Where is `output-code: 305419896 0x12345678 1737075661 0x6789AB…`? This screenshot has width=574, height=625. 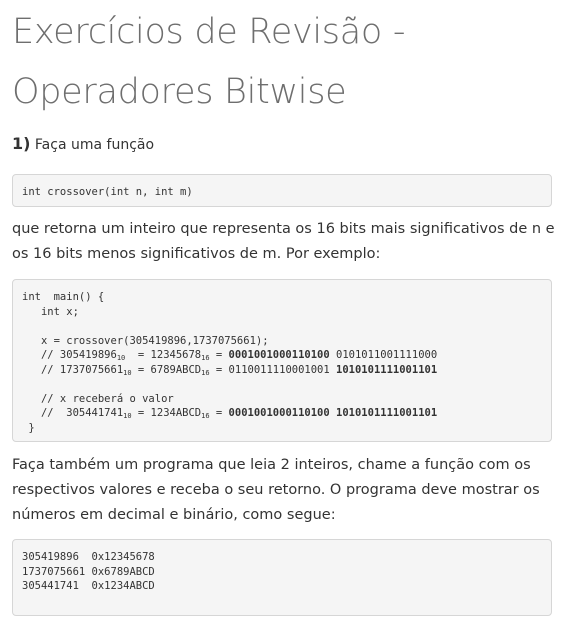 output-code: 305419896 0x12345678 1737075661 0x6789AB… is located at coordinates (286, 572).